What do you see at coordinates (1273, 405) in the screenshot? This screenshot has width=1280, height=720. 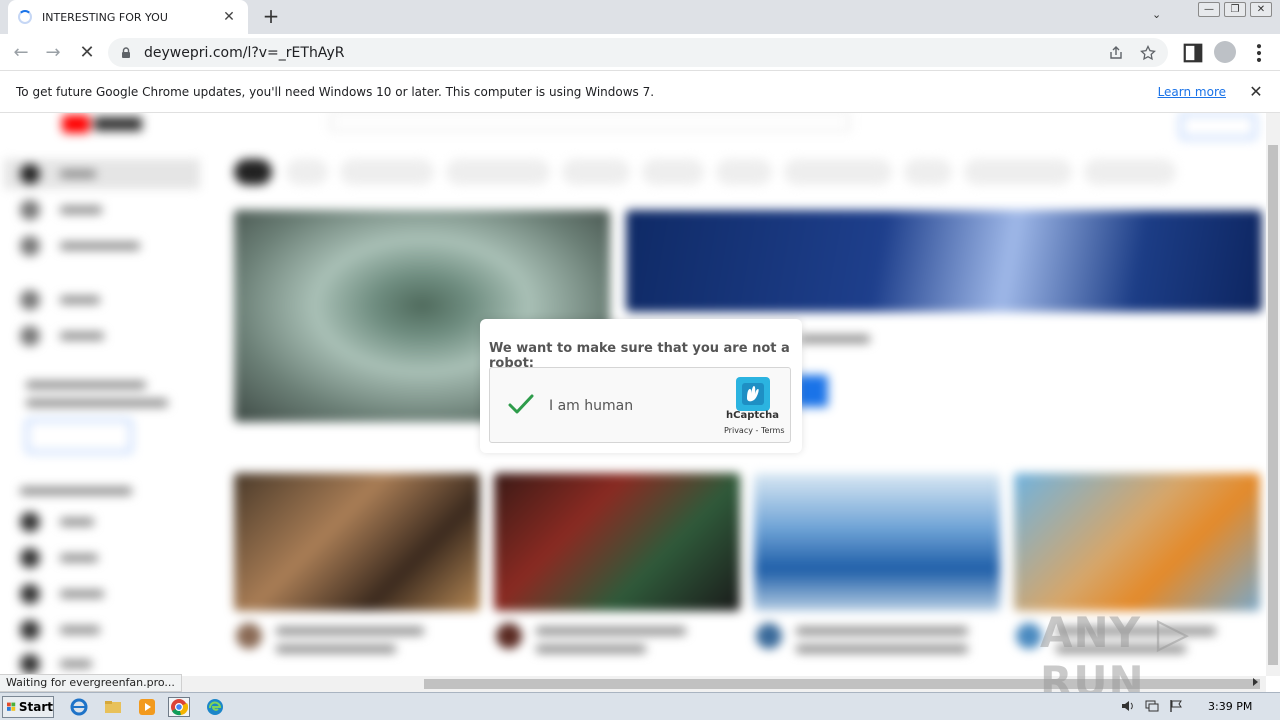 I see `vertical-scroll-thumb` at bounding box center [1273, 405].